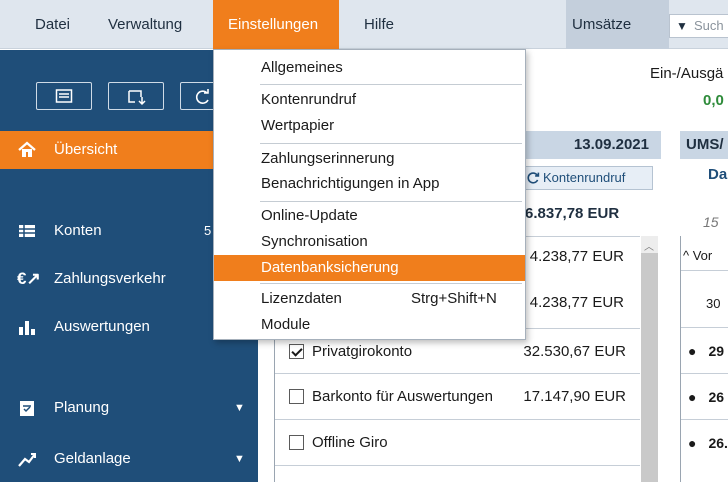 The width and height of the screenshot is (728, 482). I want to click on menu-hilfe: Hilfe, so click(379, 24).